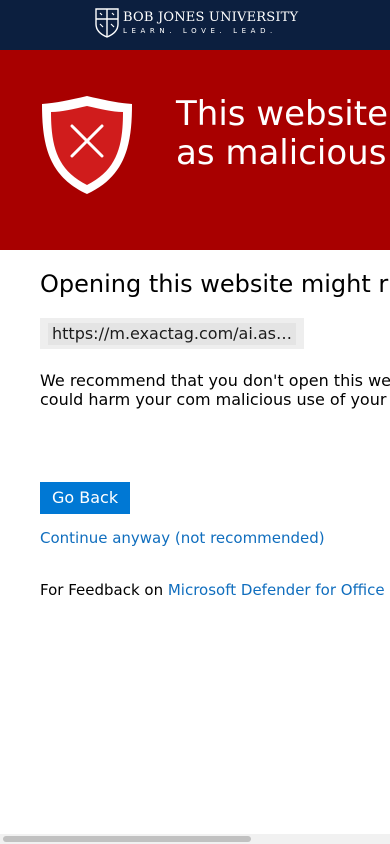  I want to click on continue-anyway-link: Continue anyway (not recommended), so click(182, 538).